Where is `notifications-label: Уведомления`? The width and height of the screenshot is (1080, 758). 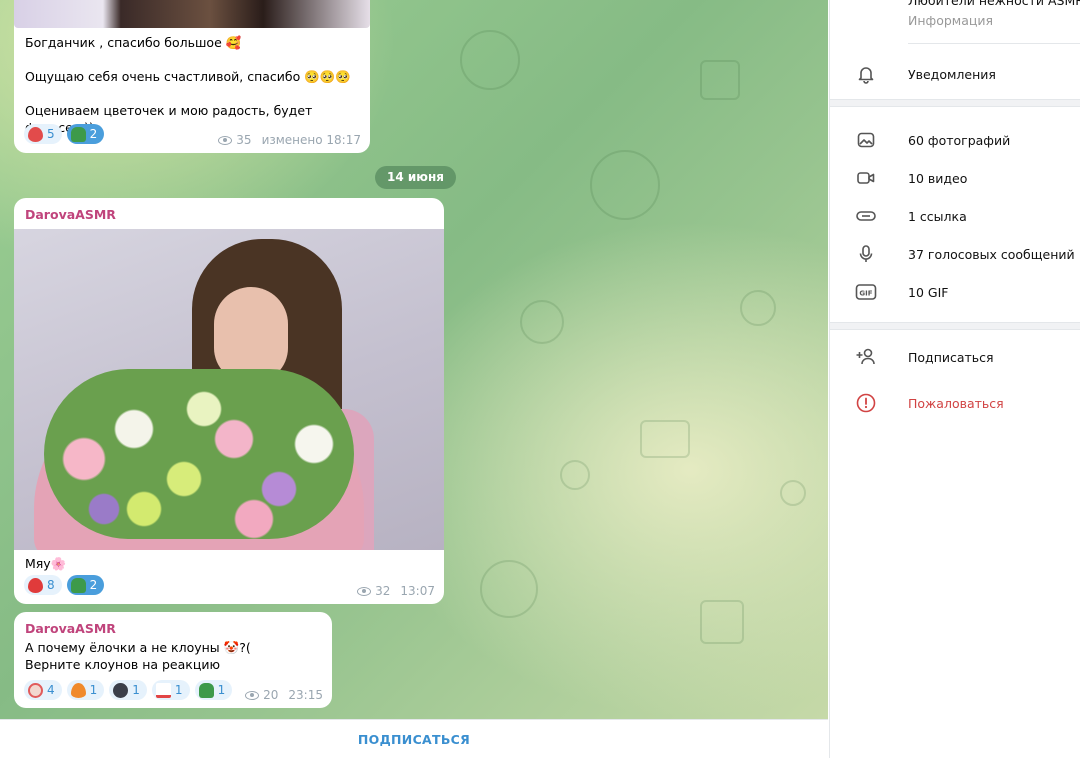
notifications-label: Уведомления is located at coordinates (952, 74).